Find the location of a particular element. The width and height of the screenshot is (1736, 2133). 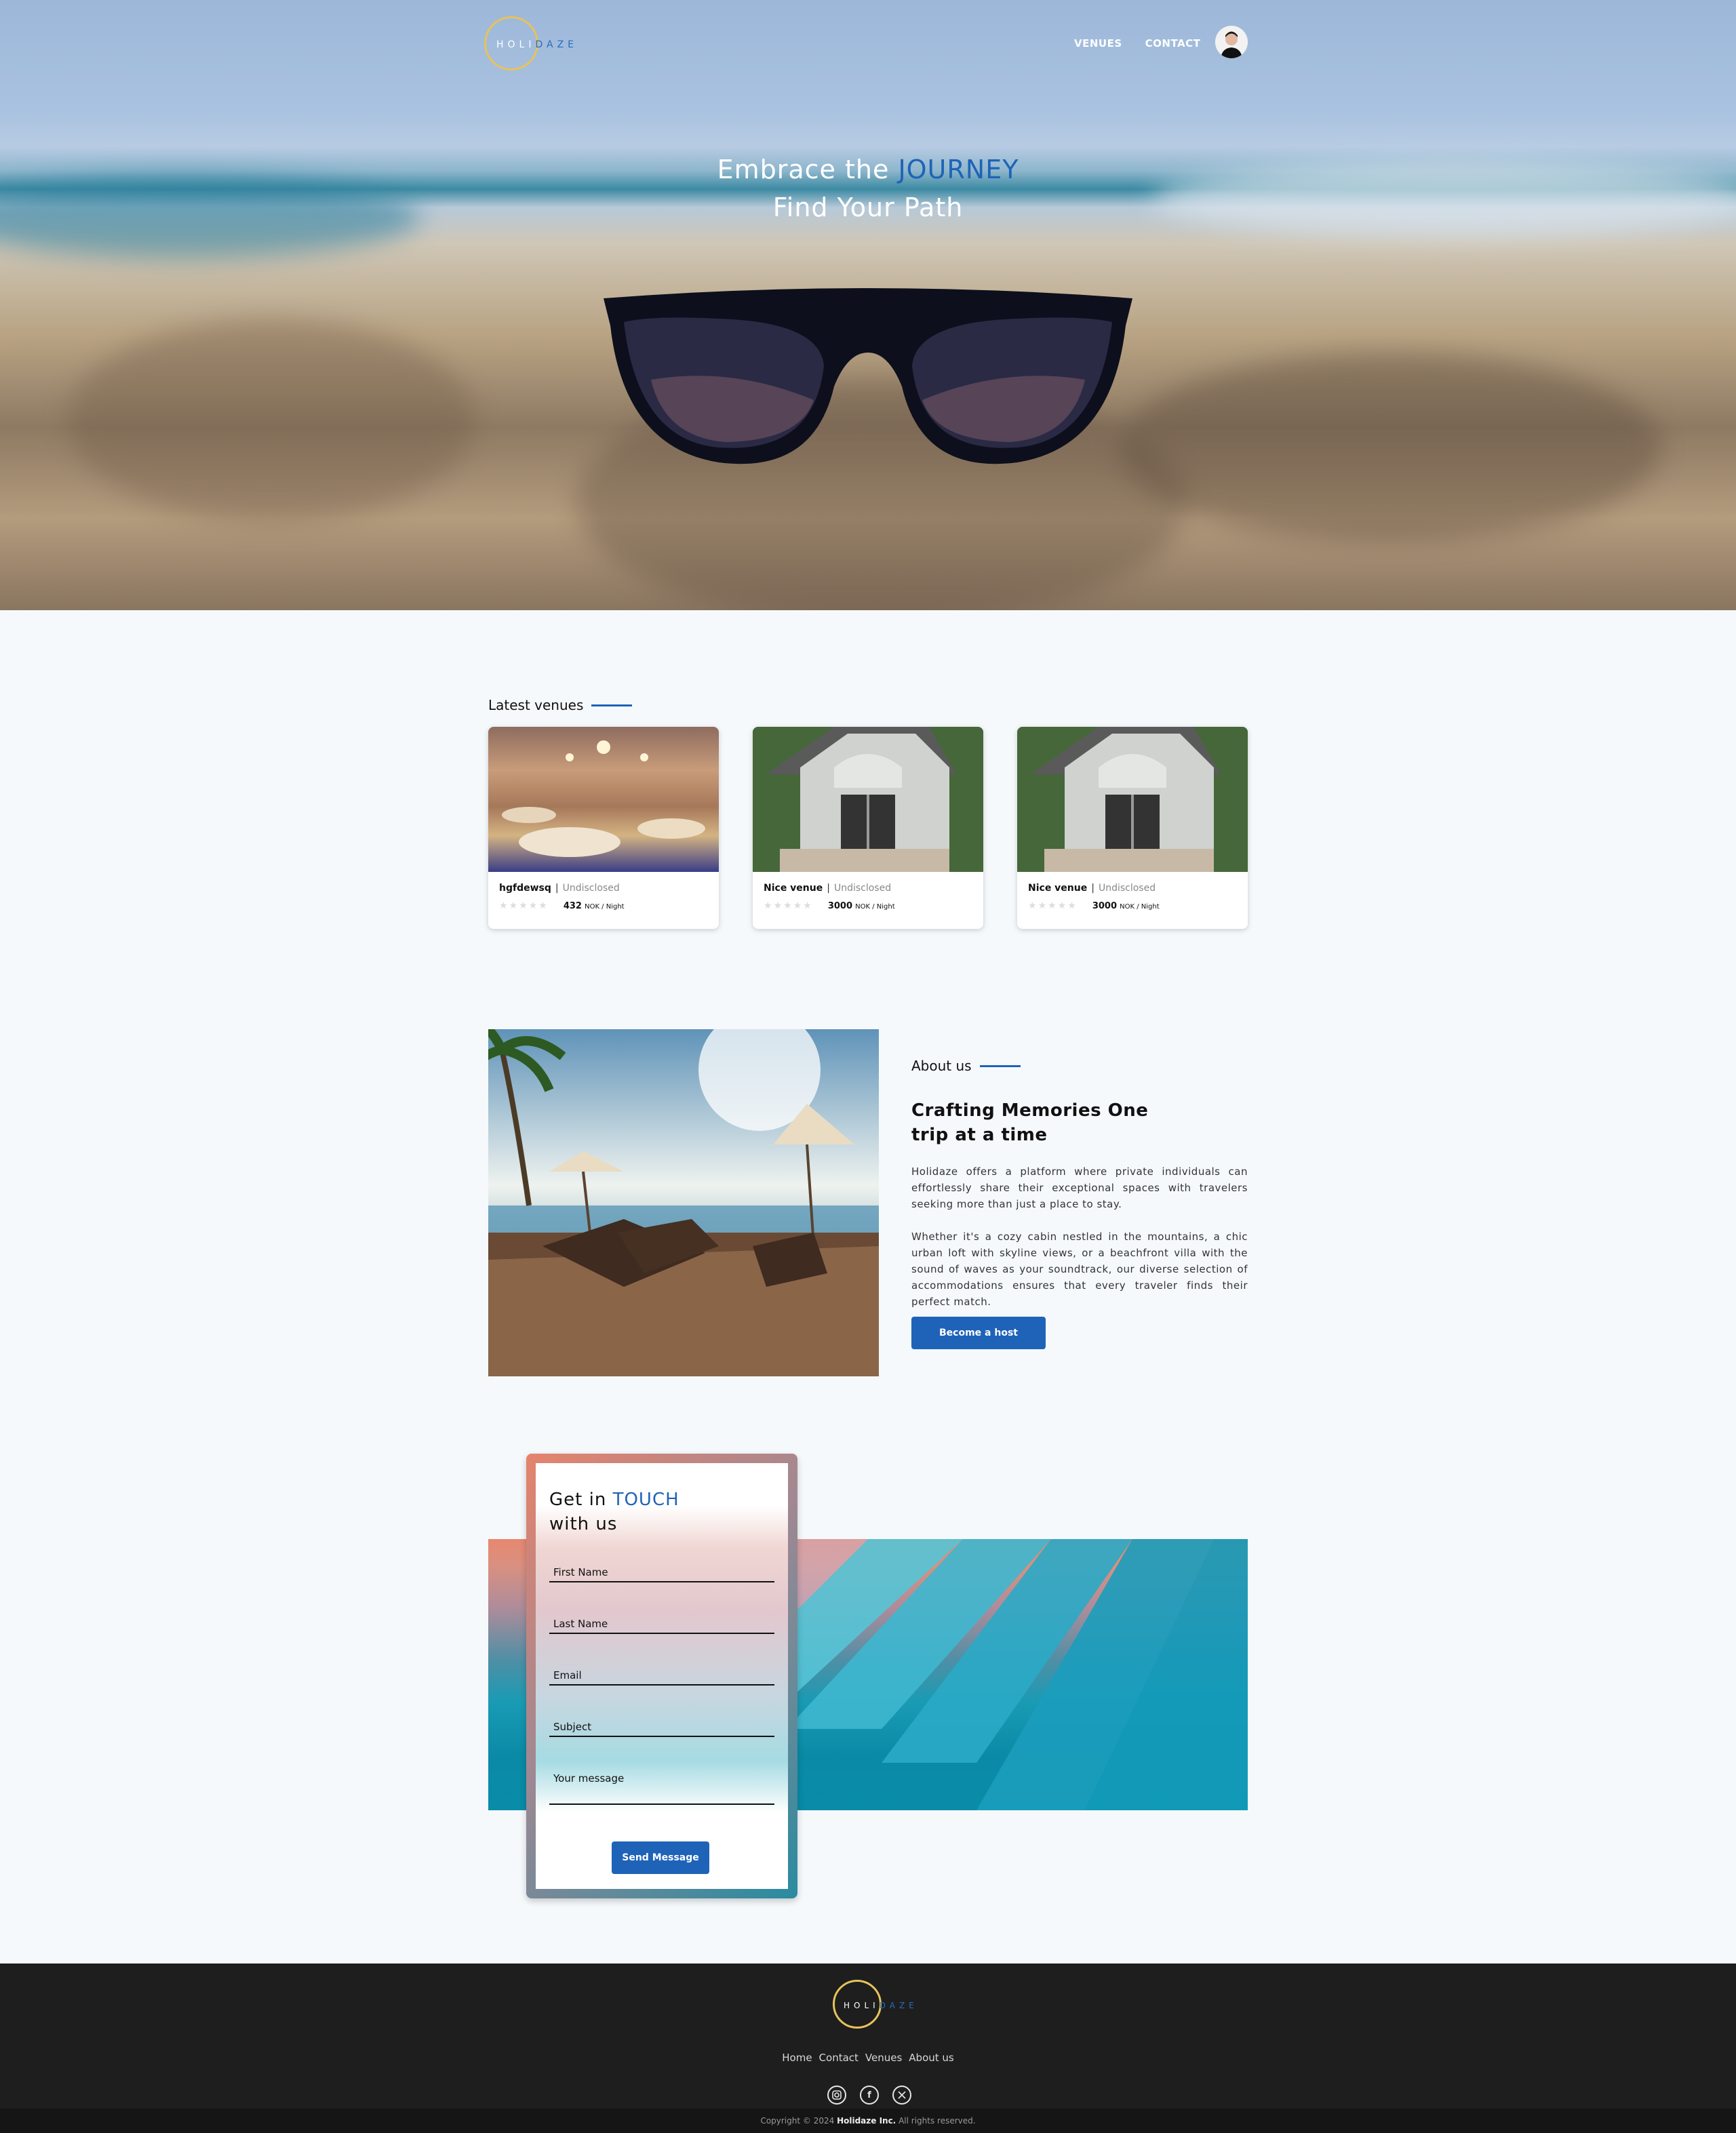

about-subheading: Crafting Memories One trip at a time is located at coordinates (1030, 1122).